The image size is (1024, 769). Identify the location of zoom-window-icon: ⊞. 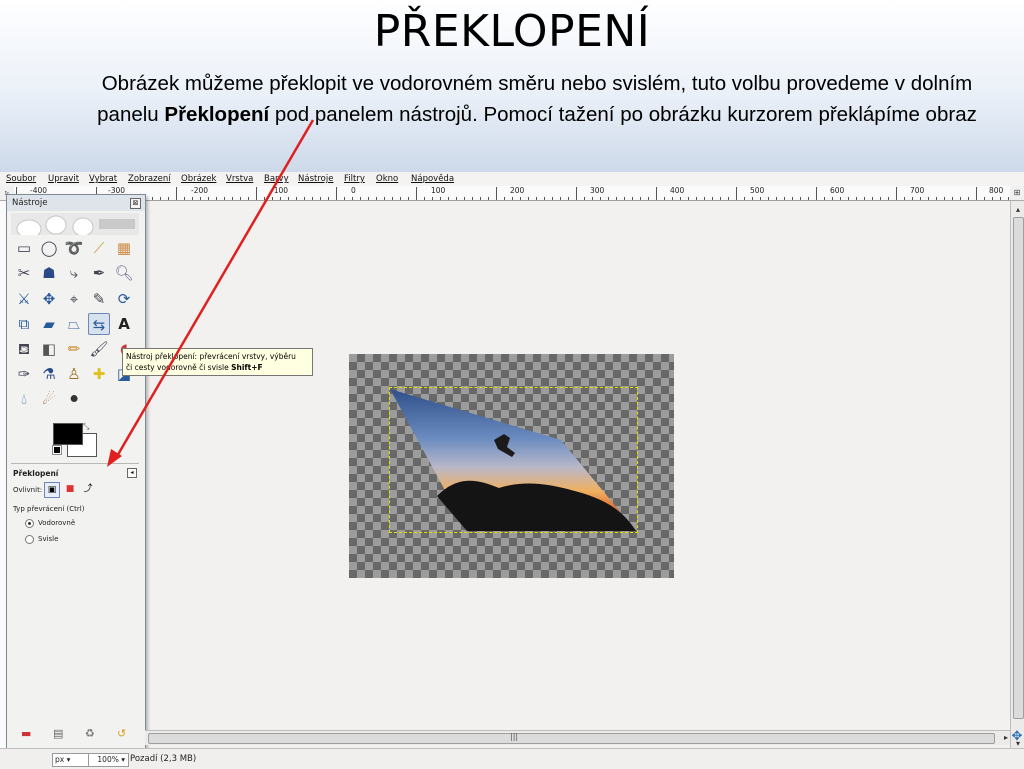
(1017, 193).